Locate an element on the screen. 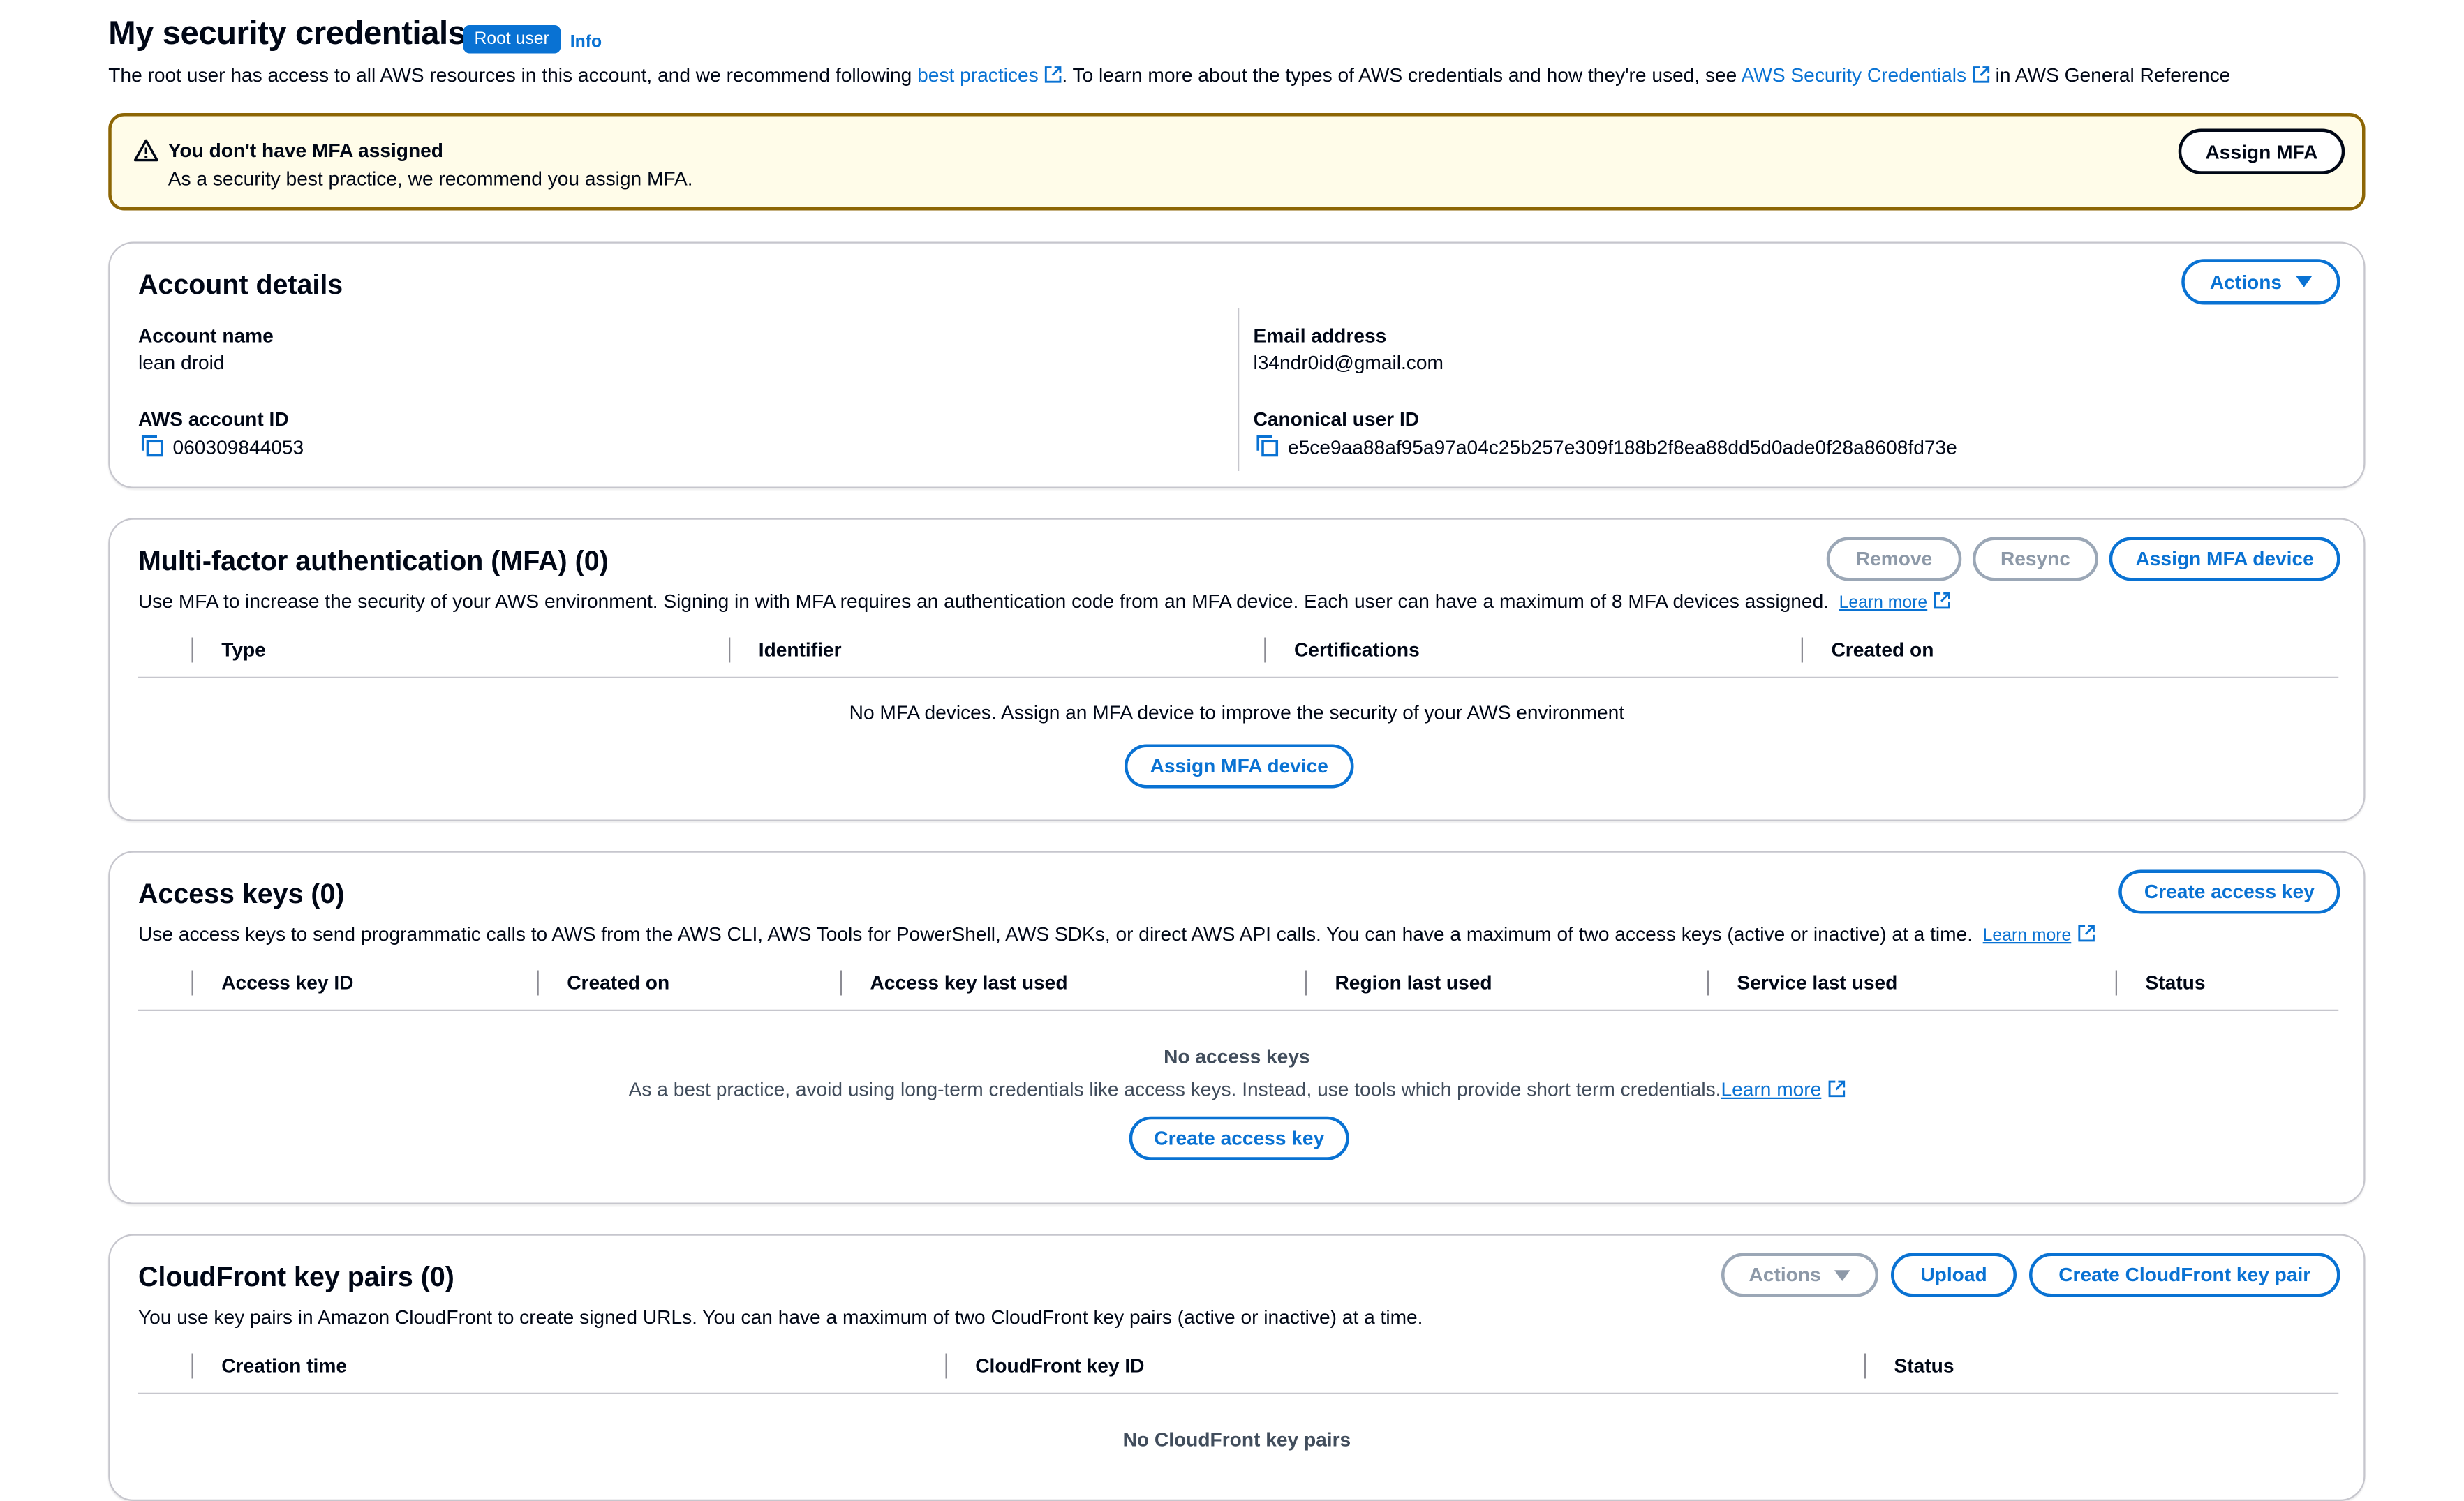 The width and height of the screenshot is (2464, 1501). cloudfront-actions-label: Actions is located at coordinates (1785, 1275).